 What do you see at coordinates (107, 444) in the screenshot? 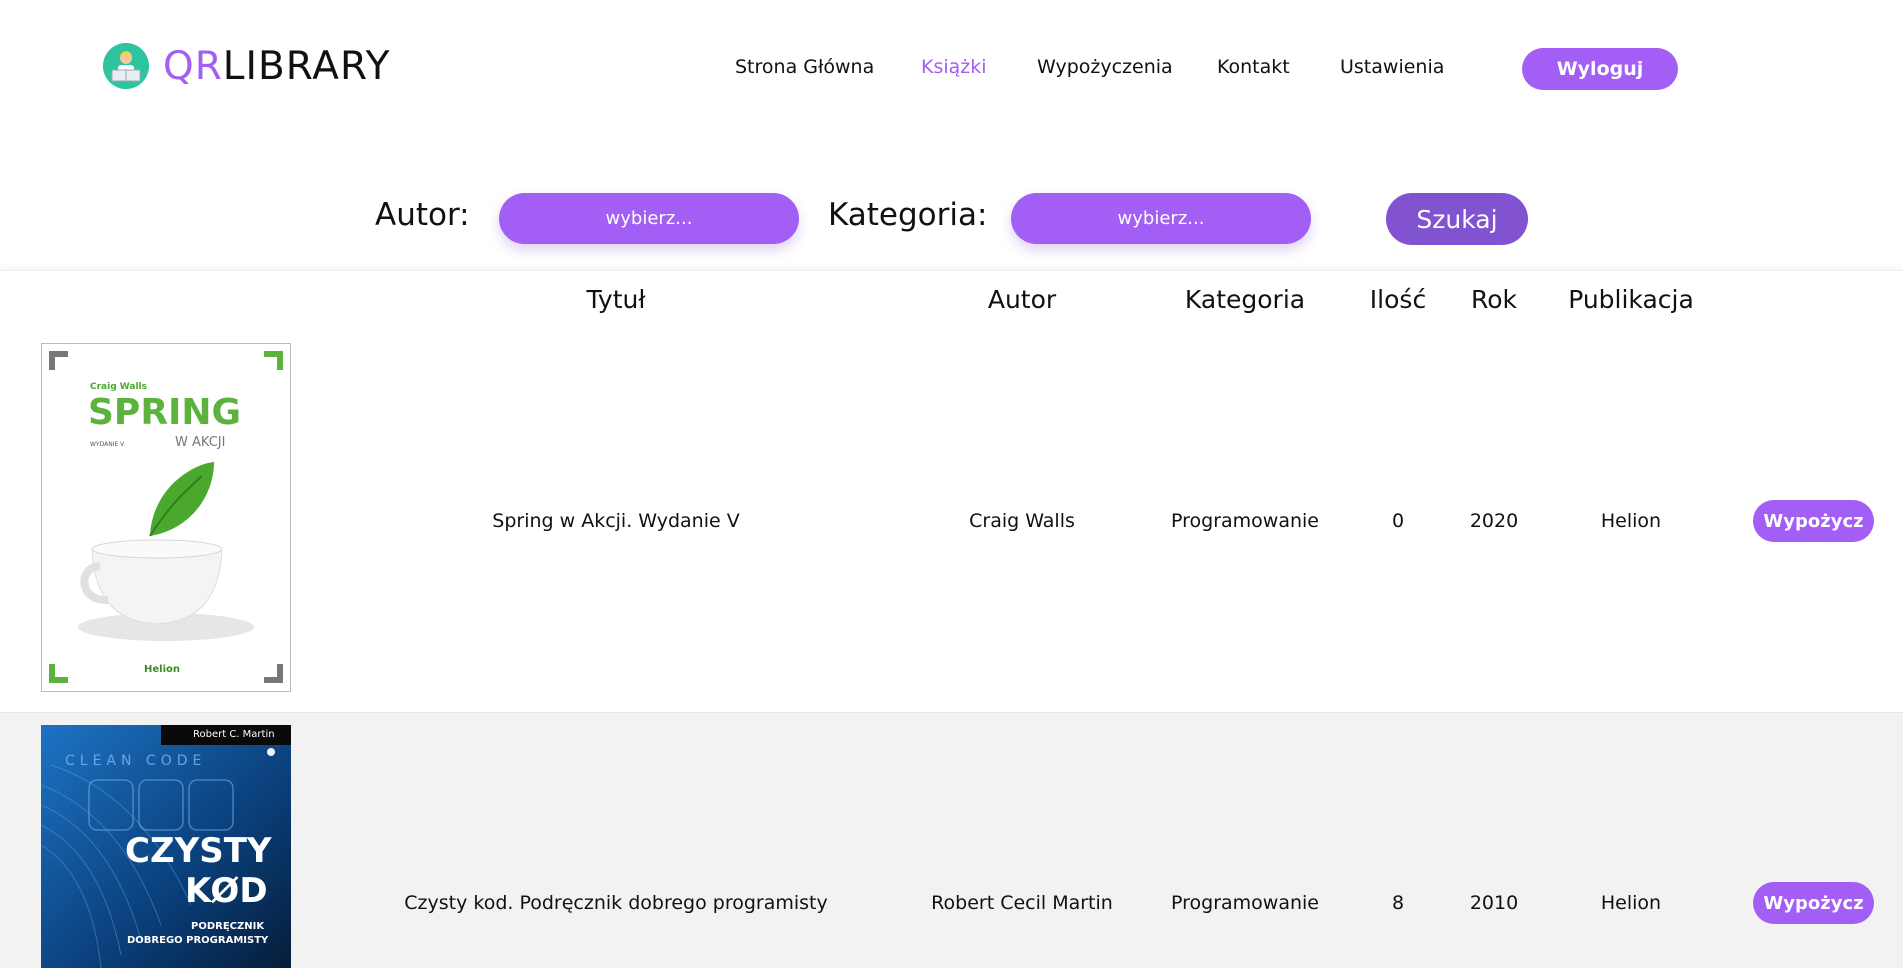
I see `cover-edition: WYDANIE V` at bounding box center [107, 444].